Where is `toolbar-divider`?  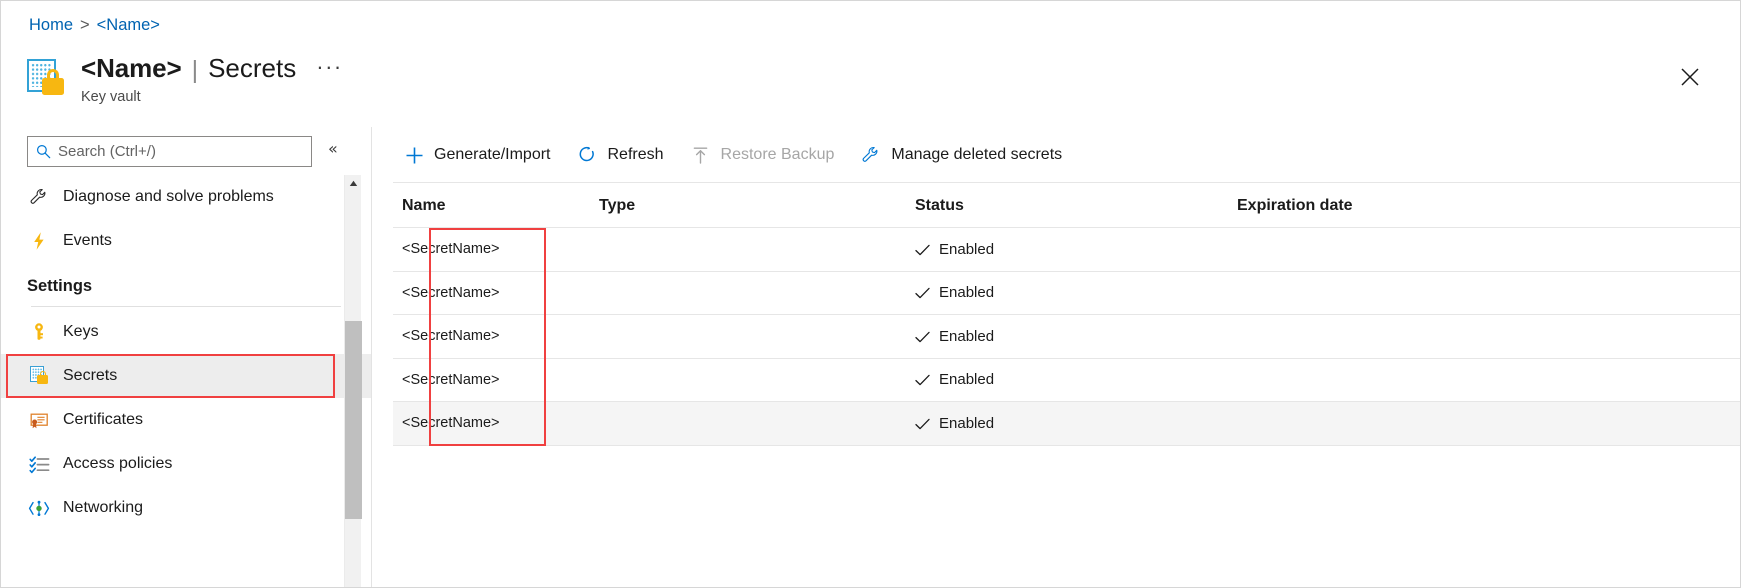
toolbar-divider is located at coordinates (1066, 182).